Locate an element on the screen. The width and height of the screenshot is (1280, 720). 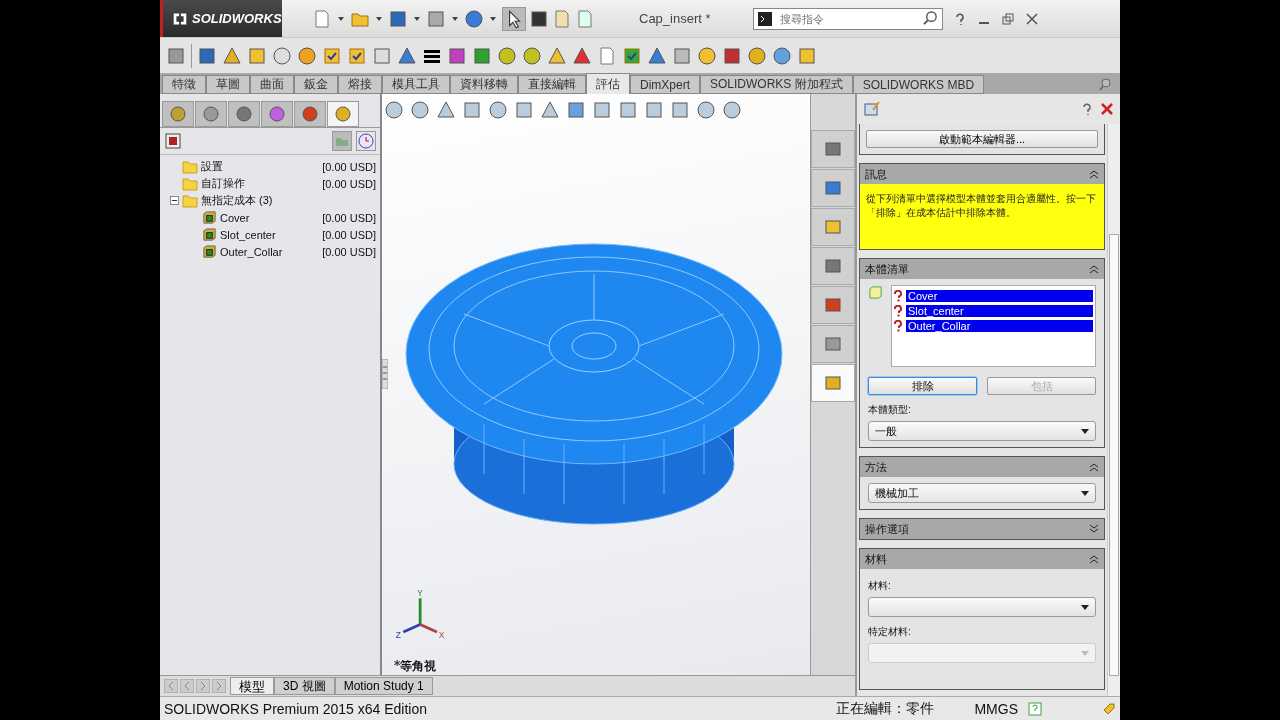
property-manager-icon is located at coordinates (872, 109).